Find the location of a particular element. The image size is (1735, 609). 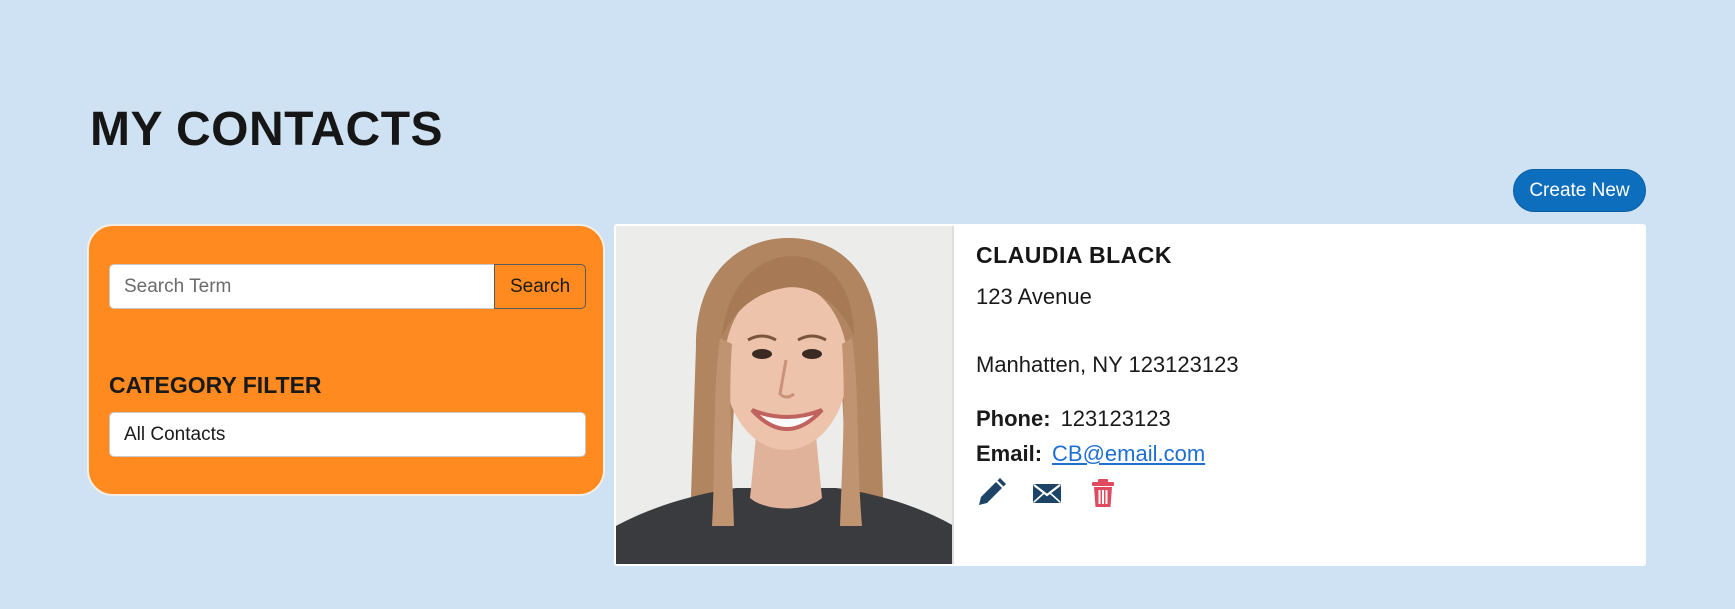

contact-photo is located at coordinates (785, 395).